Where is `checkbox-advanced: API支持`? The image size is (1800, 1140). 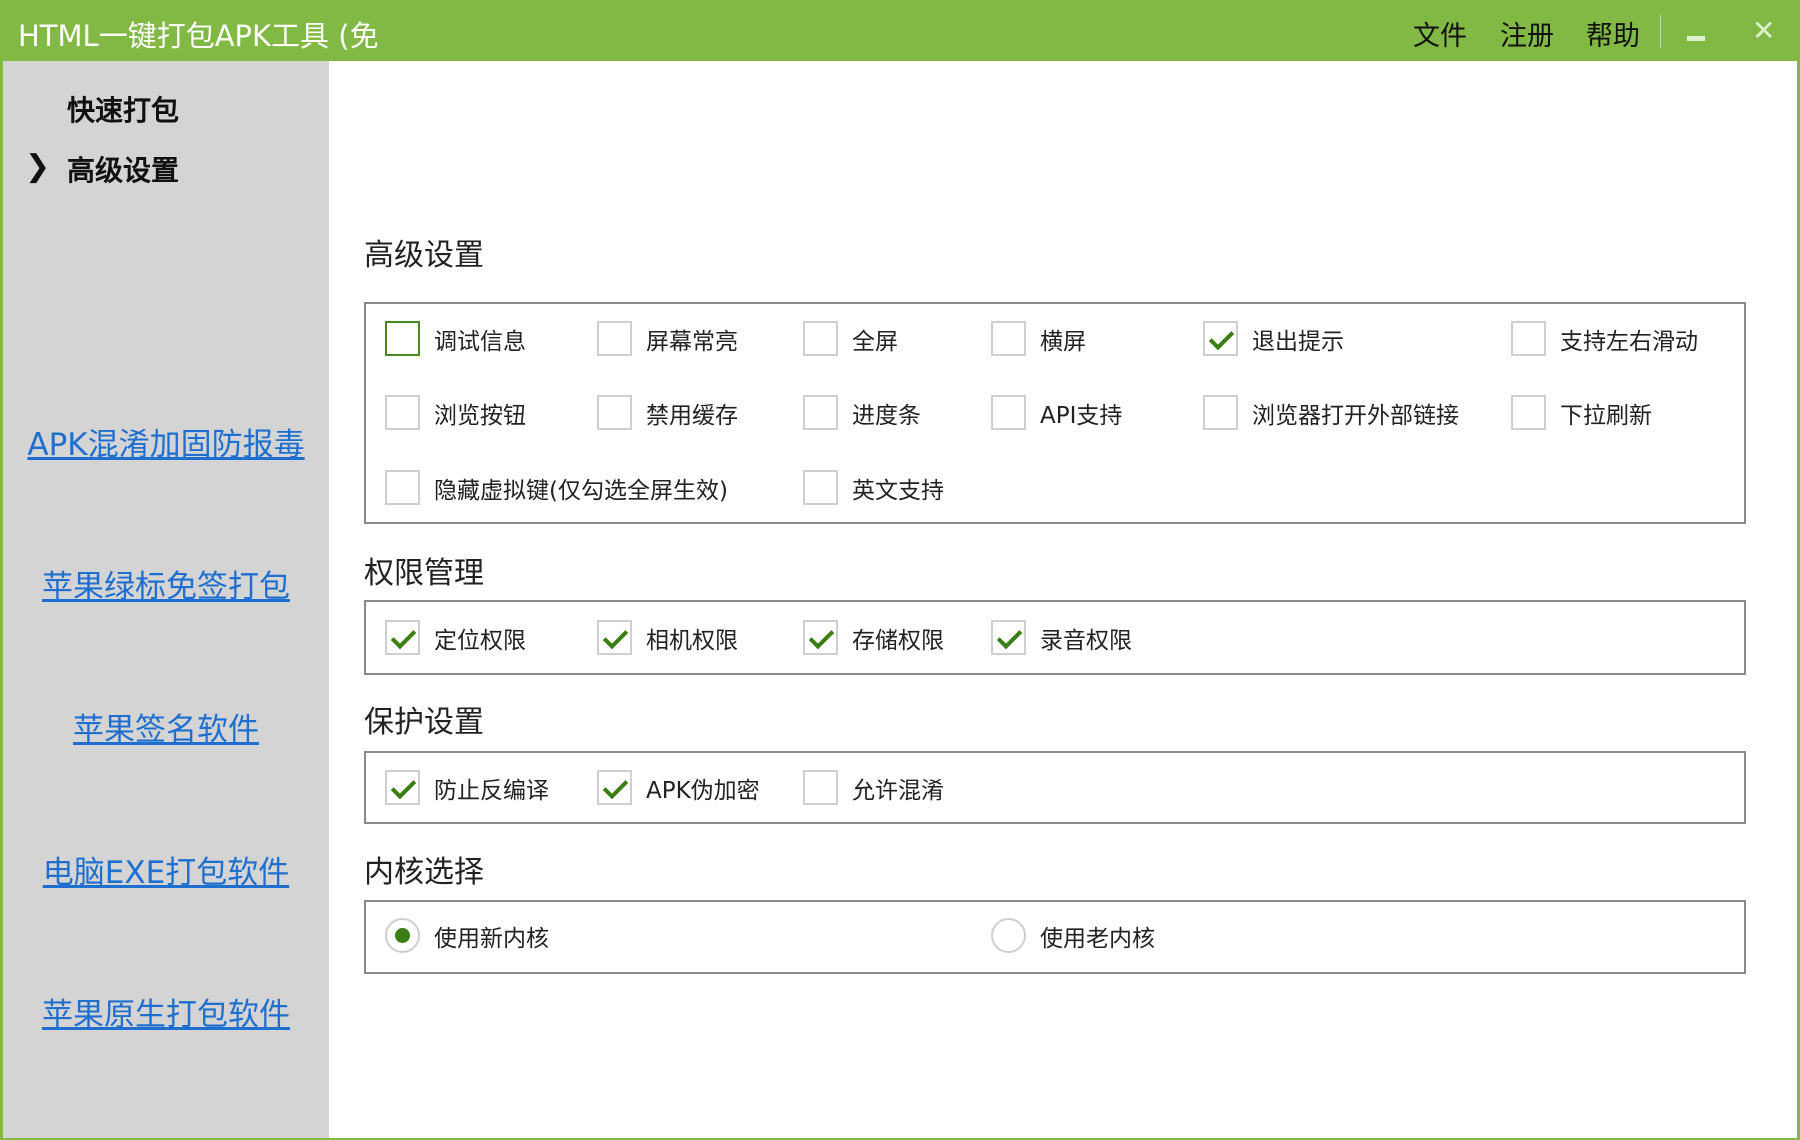 checkbox-advanced: API支持 is located at coordinates (1056, 412).